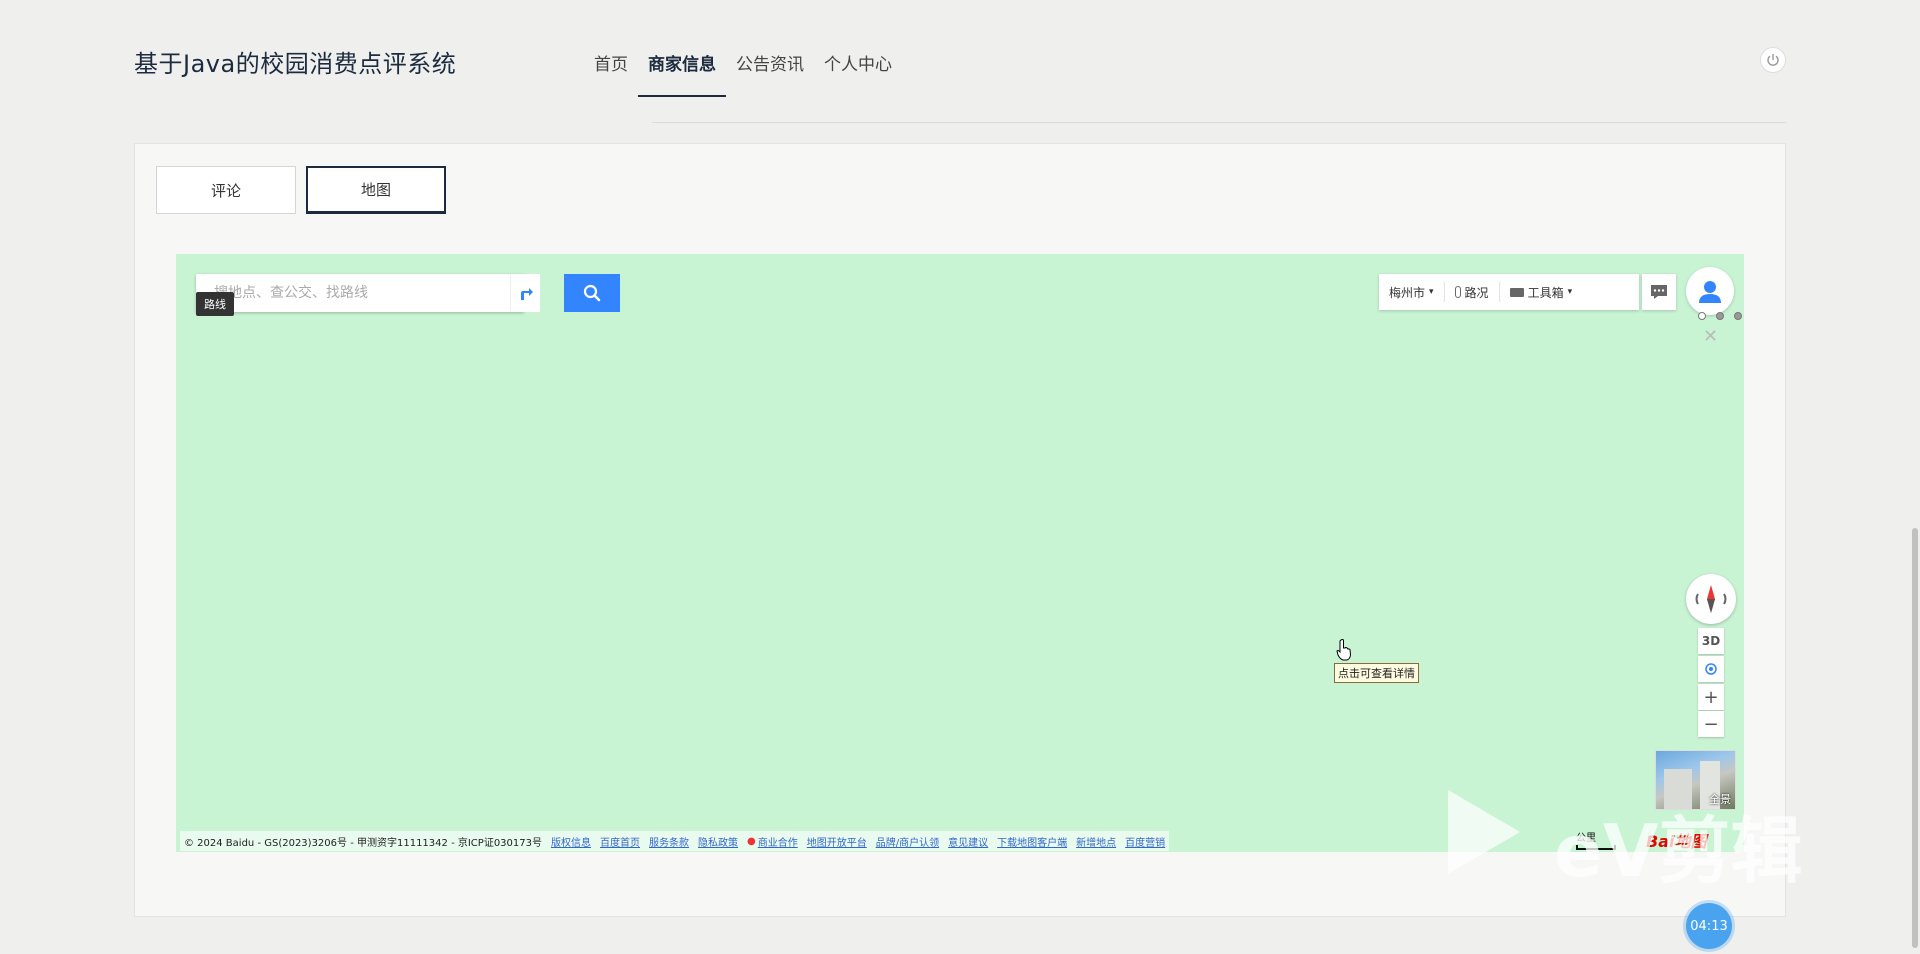  I want to click on city-selector: 梅州市 ▾, so click(1412, 292).